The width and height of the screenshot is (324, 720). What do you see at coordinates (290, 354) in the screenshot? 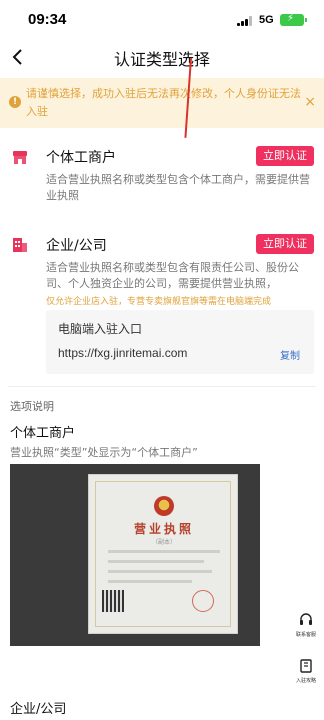
I see `copy-link-button: 复制` at bounding box center [290, 354].